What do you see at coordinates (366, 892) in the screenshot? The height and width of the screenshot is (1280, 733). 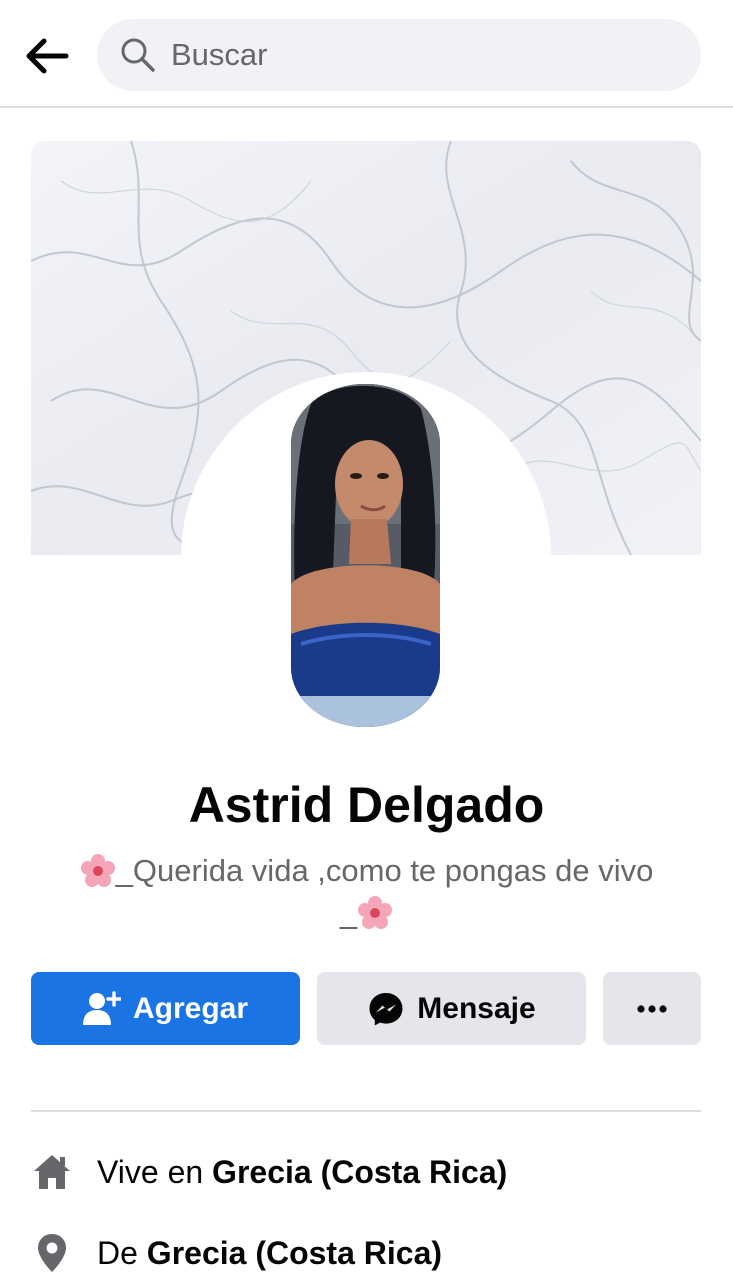 I see `profile-bio: _Querida vida ,como te pongas de vivo _` at bounding box center [366, 892].